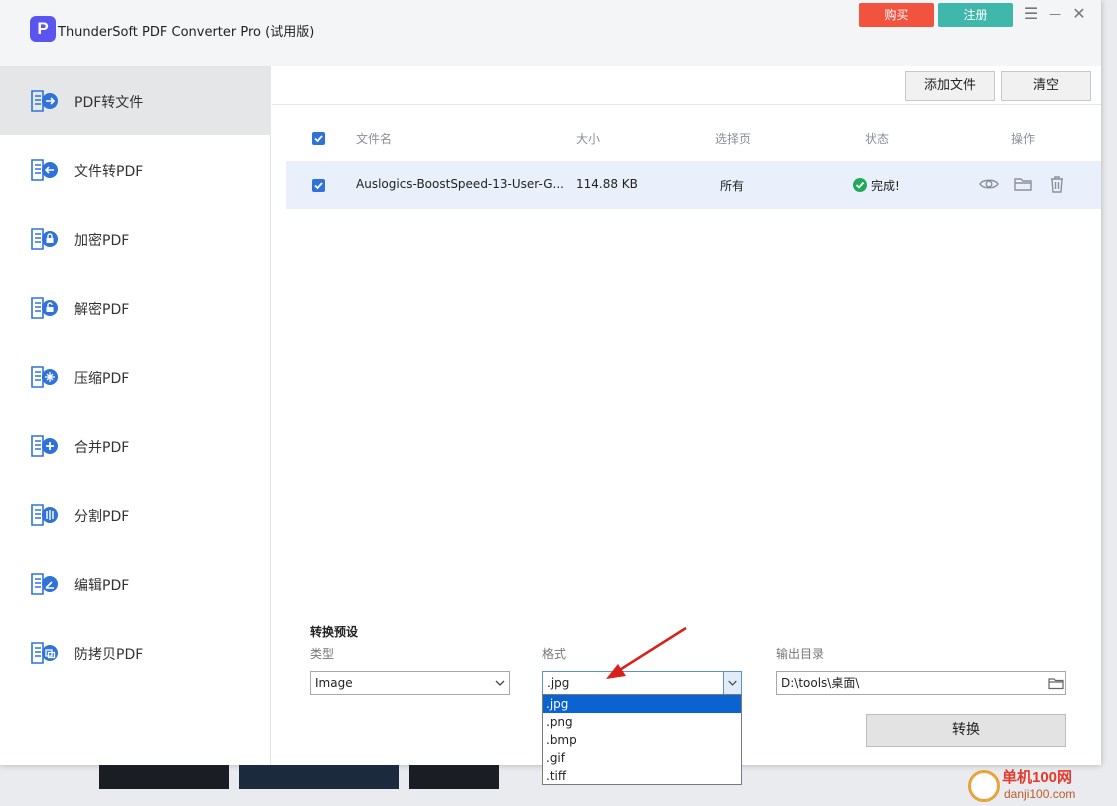  I want to click on sidebar-item-split-pdf: 分割PDF, so click(135, 514).